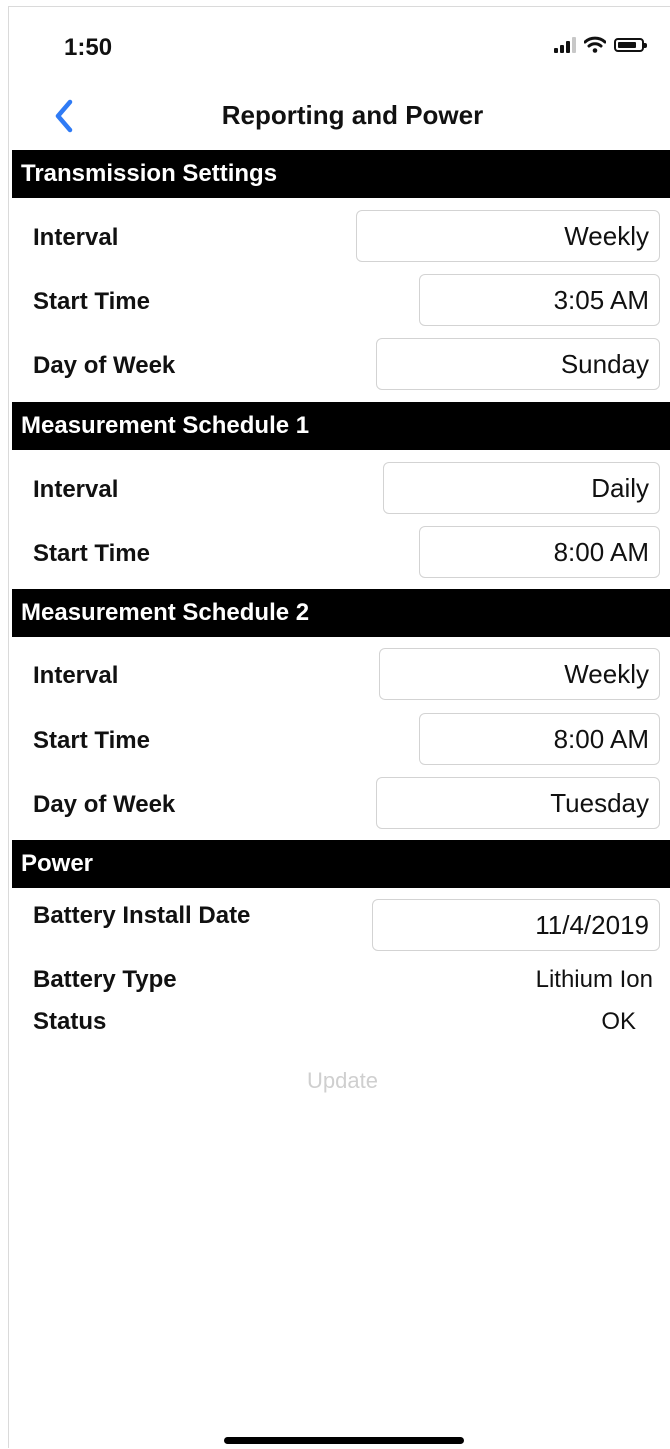 The height and width of the screenshot is (1449, 670). What do you see at coordinates (630, 44) in the screenshot?
I see `battery-icon` at bounding box center [630, 44].